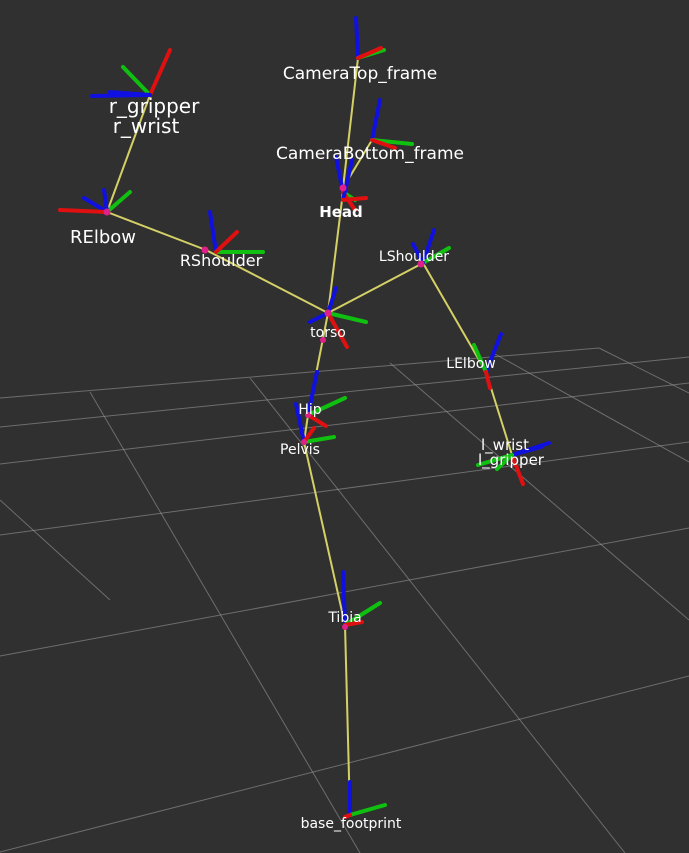 The width and height of the screenshot is (689, 853). I want to click on r-elbow-axes, so click(95, 201).